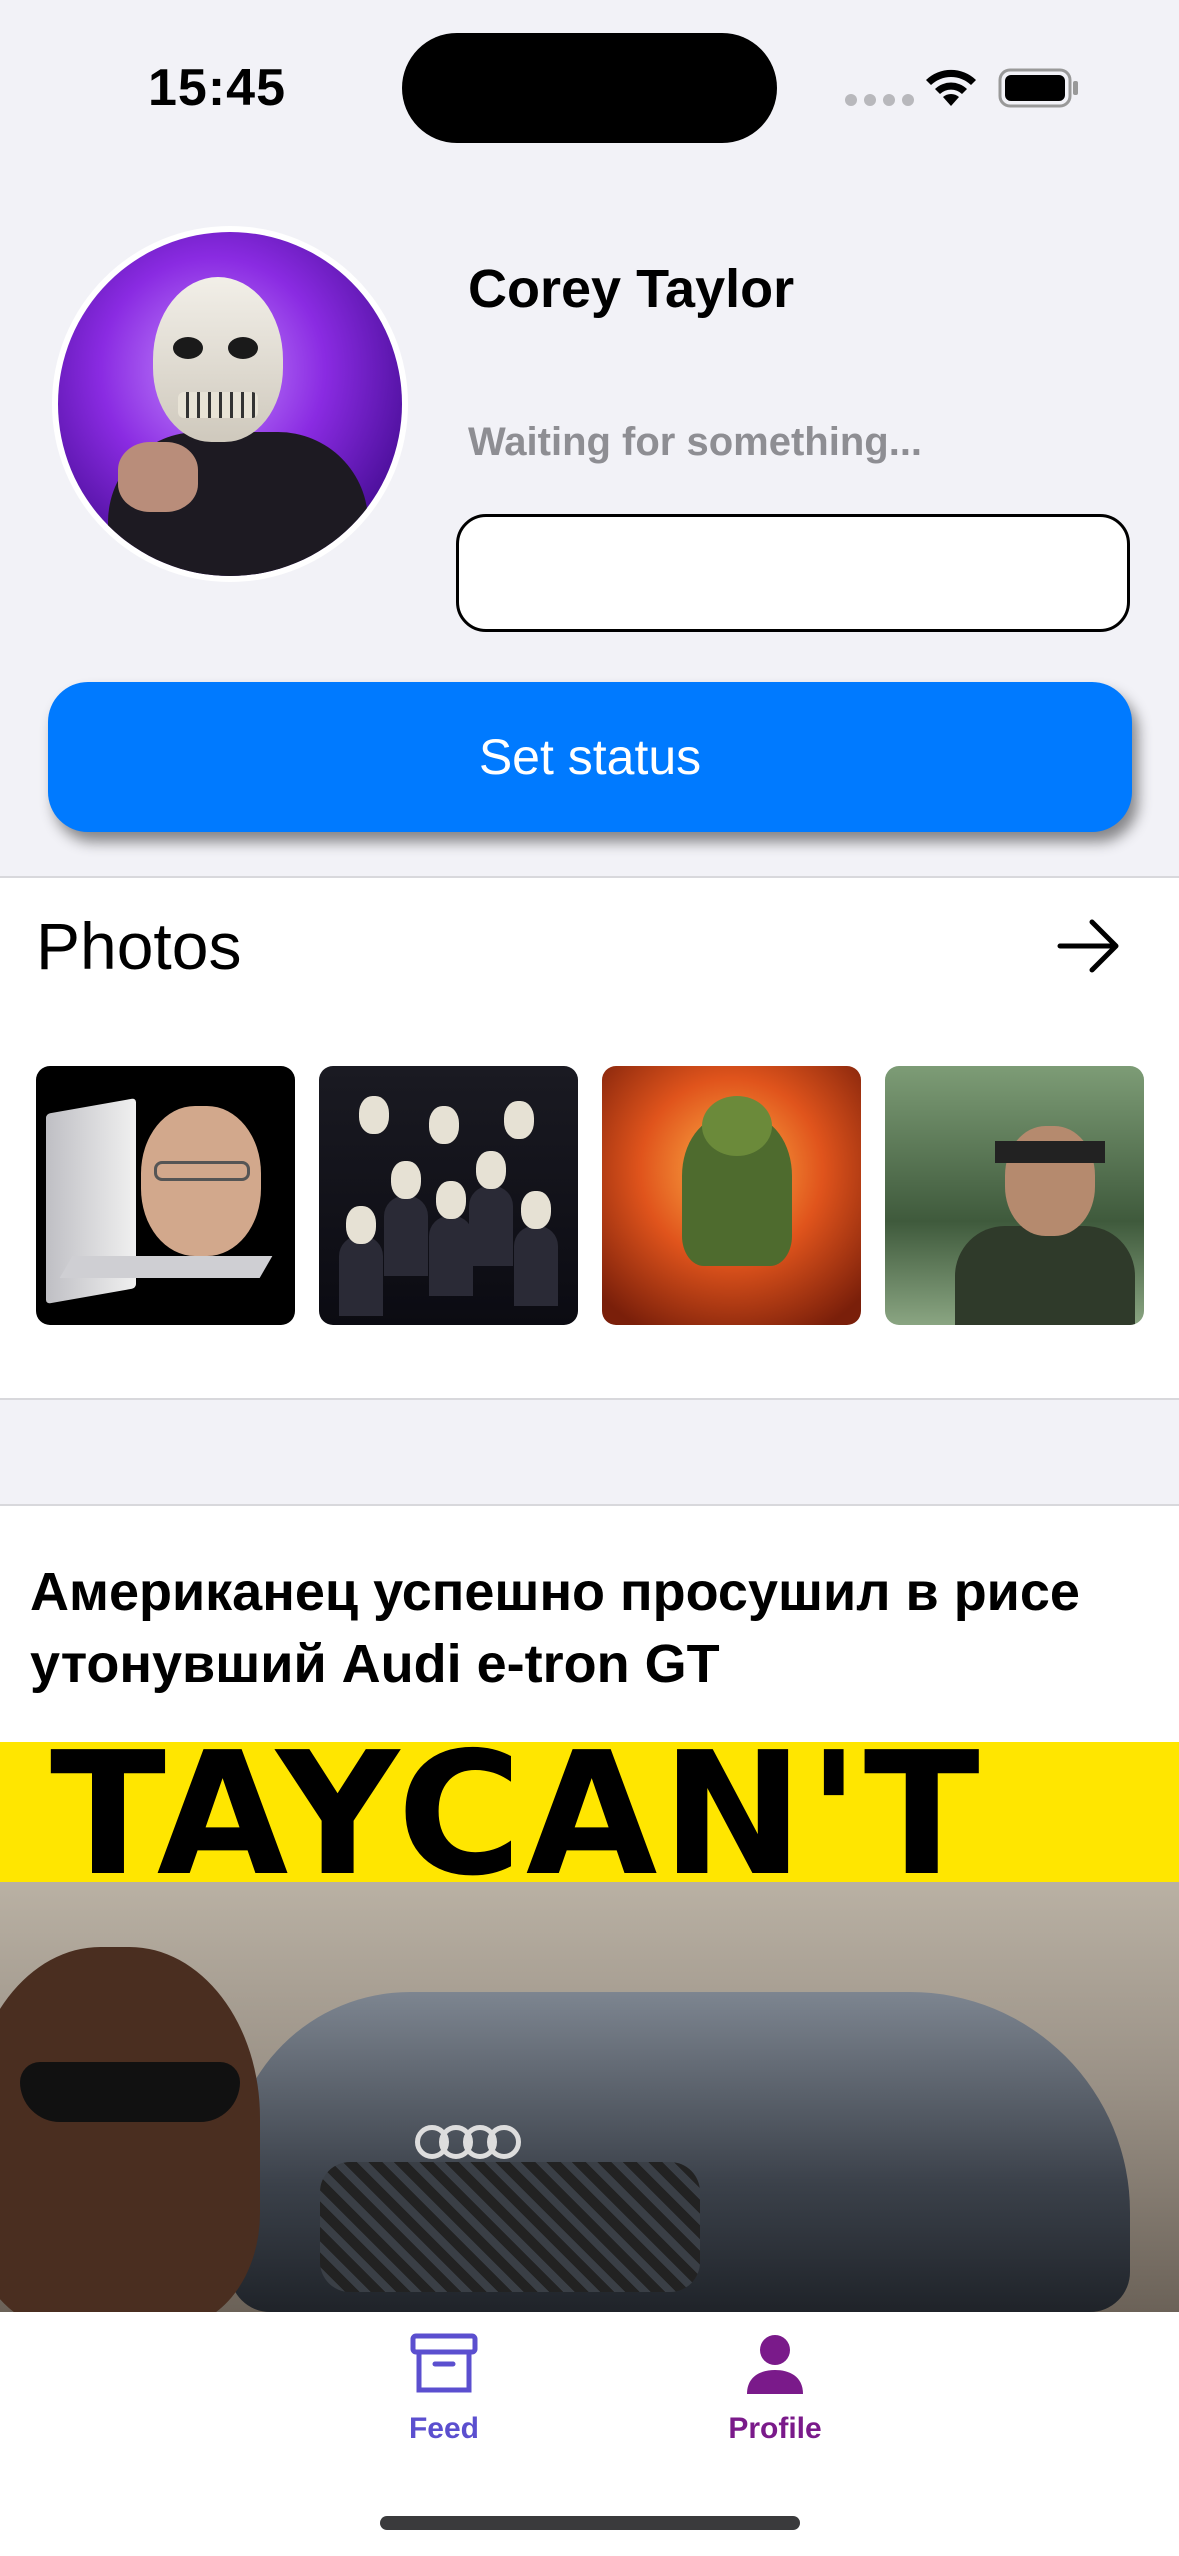 This screenshot has width=1179, height=2556. What do you see at coordinates (589, 88) in the screenshot?
I see `dynamic-island` at bounding box center [589, 88].